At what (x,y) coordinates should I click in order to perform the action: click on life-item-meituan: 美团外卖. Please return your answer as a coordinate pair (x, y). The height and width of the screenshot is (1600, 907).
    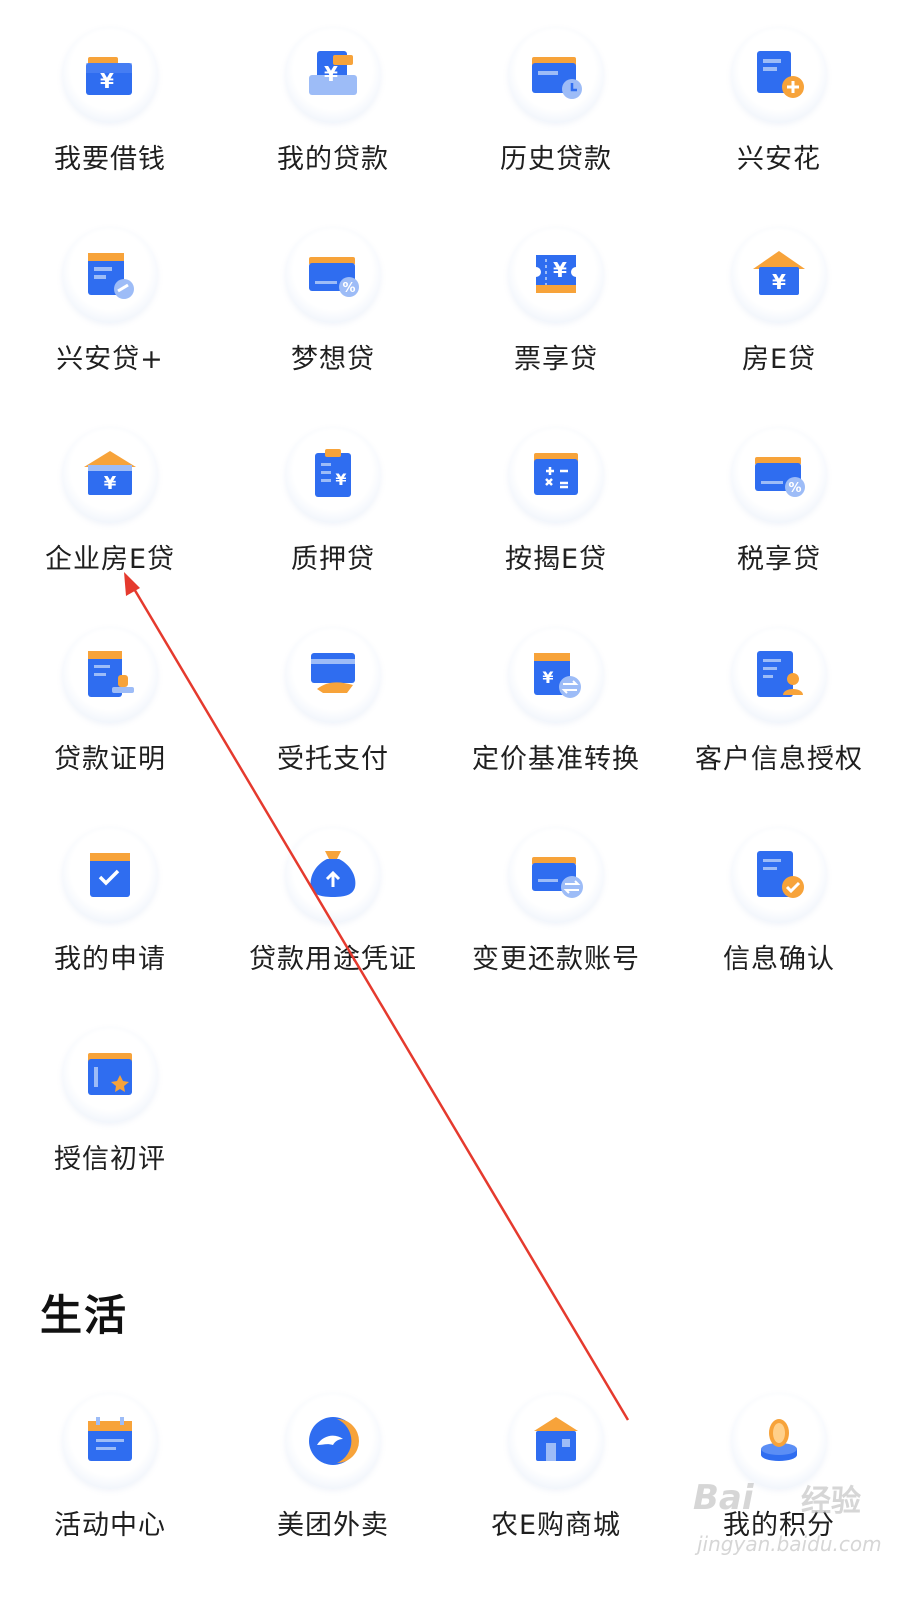
    Looking at the image, I should click on (333, 1468).